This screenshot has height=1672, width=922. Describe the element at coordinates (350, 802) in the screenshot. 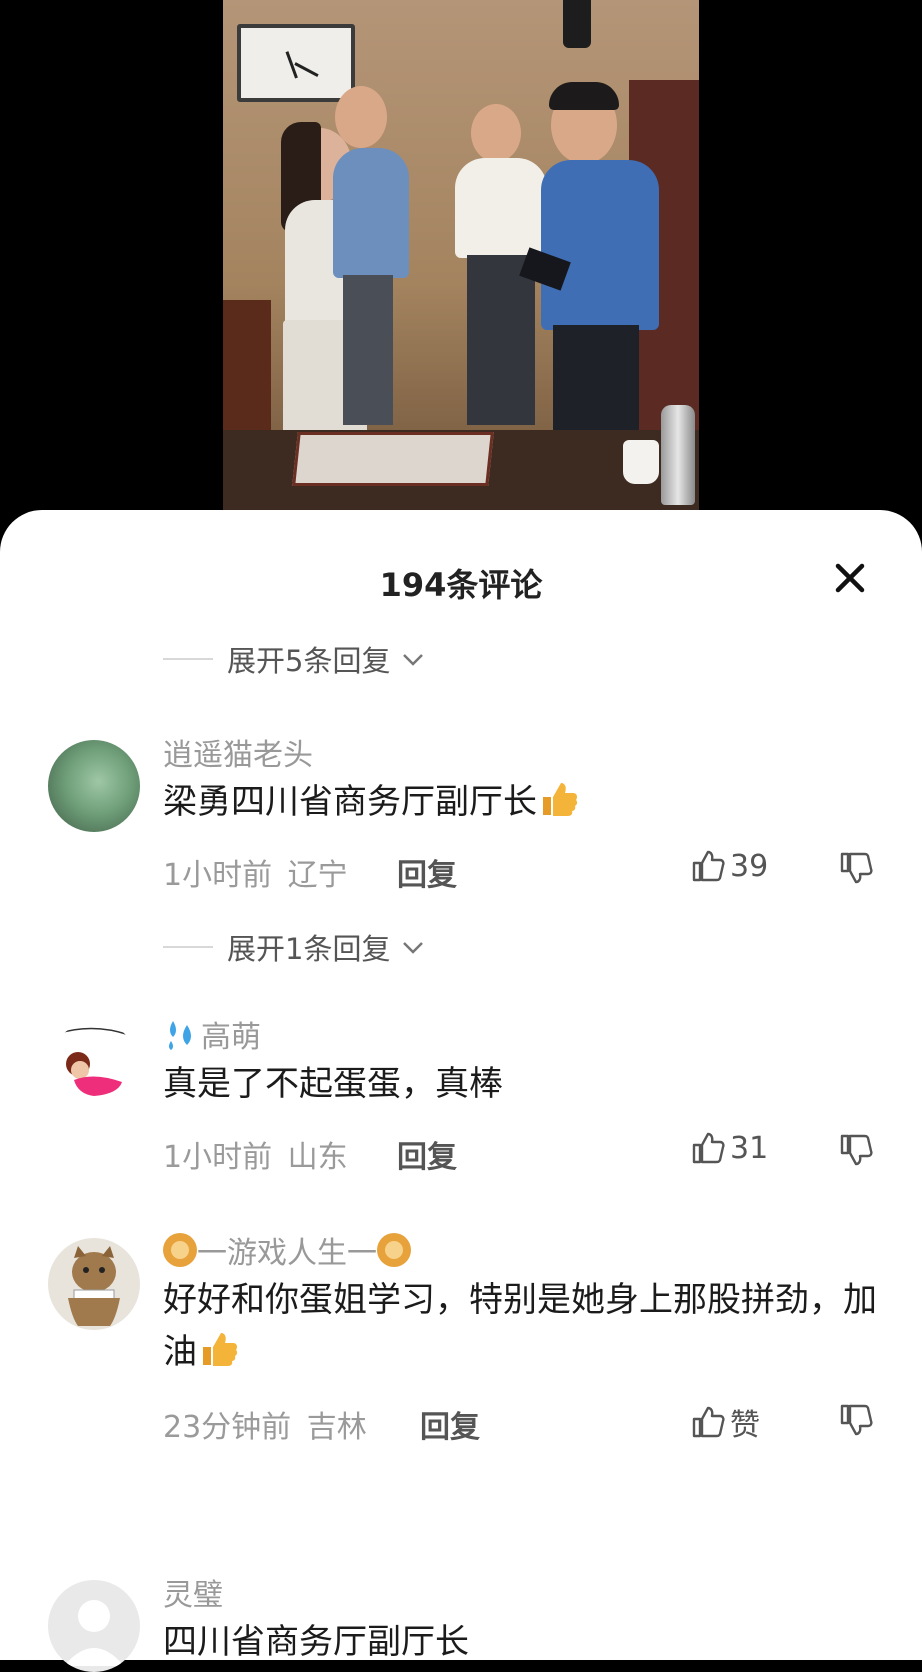

I see `comment-text-body: 梁勇四川省商务厅副厅长` at that location.